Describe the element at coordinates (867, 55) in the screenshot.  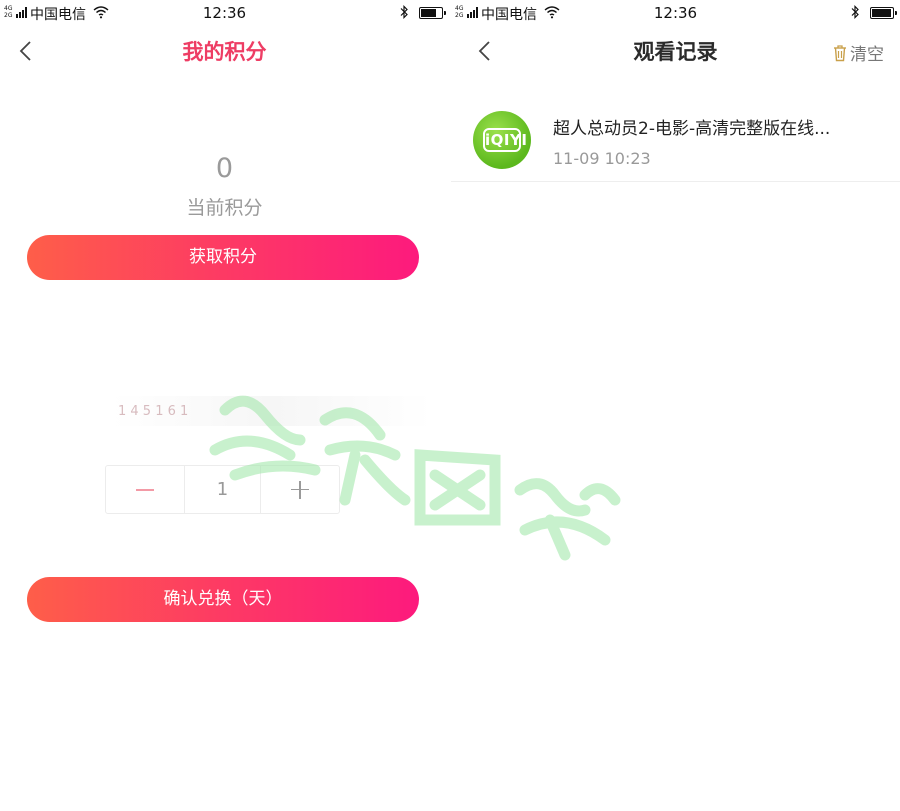
I see `clear-label: 清空` at that location.